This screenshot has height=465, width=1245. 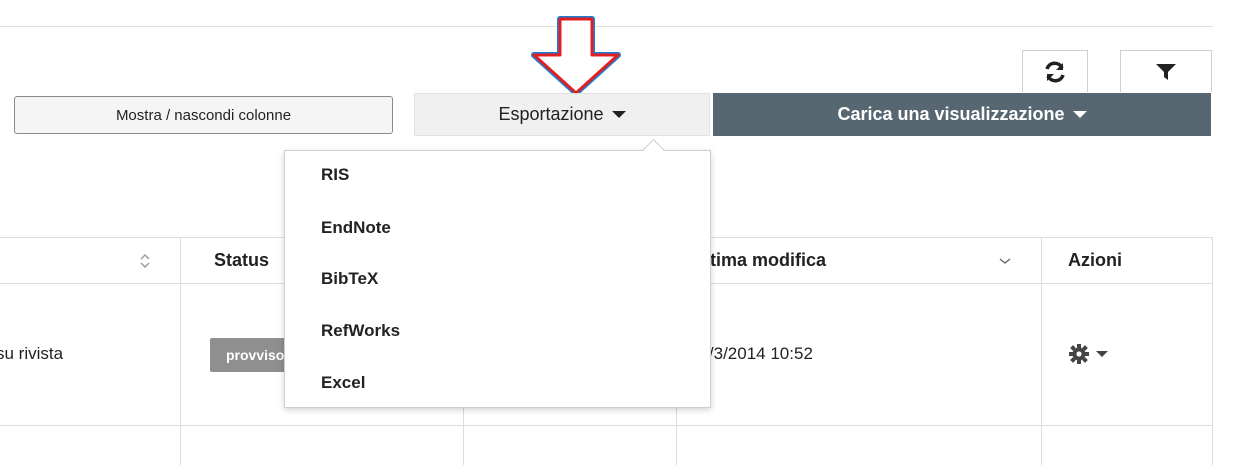 I want to click on load-view-button: Carica una visualizzazione, so click(x=962, y=114).